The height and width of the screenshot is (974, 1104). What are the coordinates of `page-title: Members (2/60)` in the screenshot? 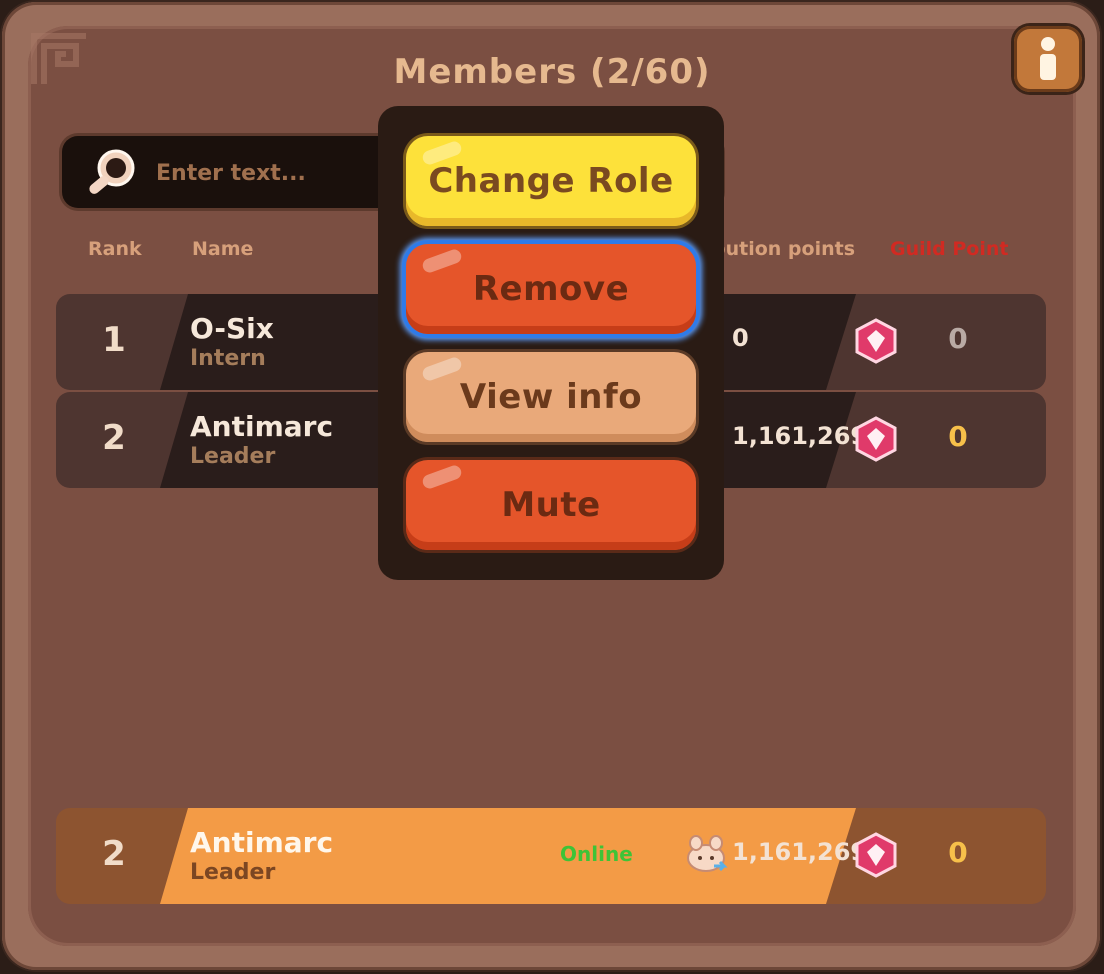 It's located at (552, 72).